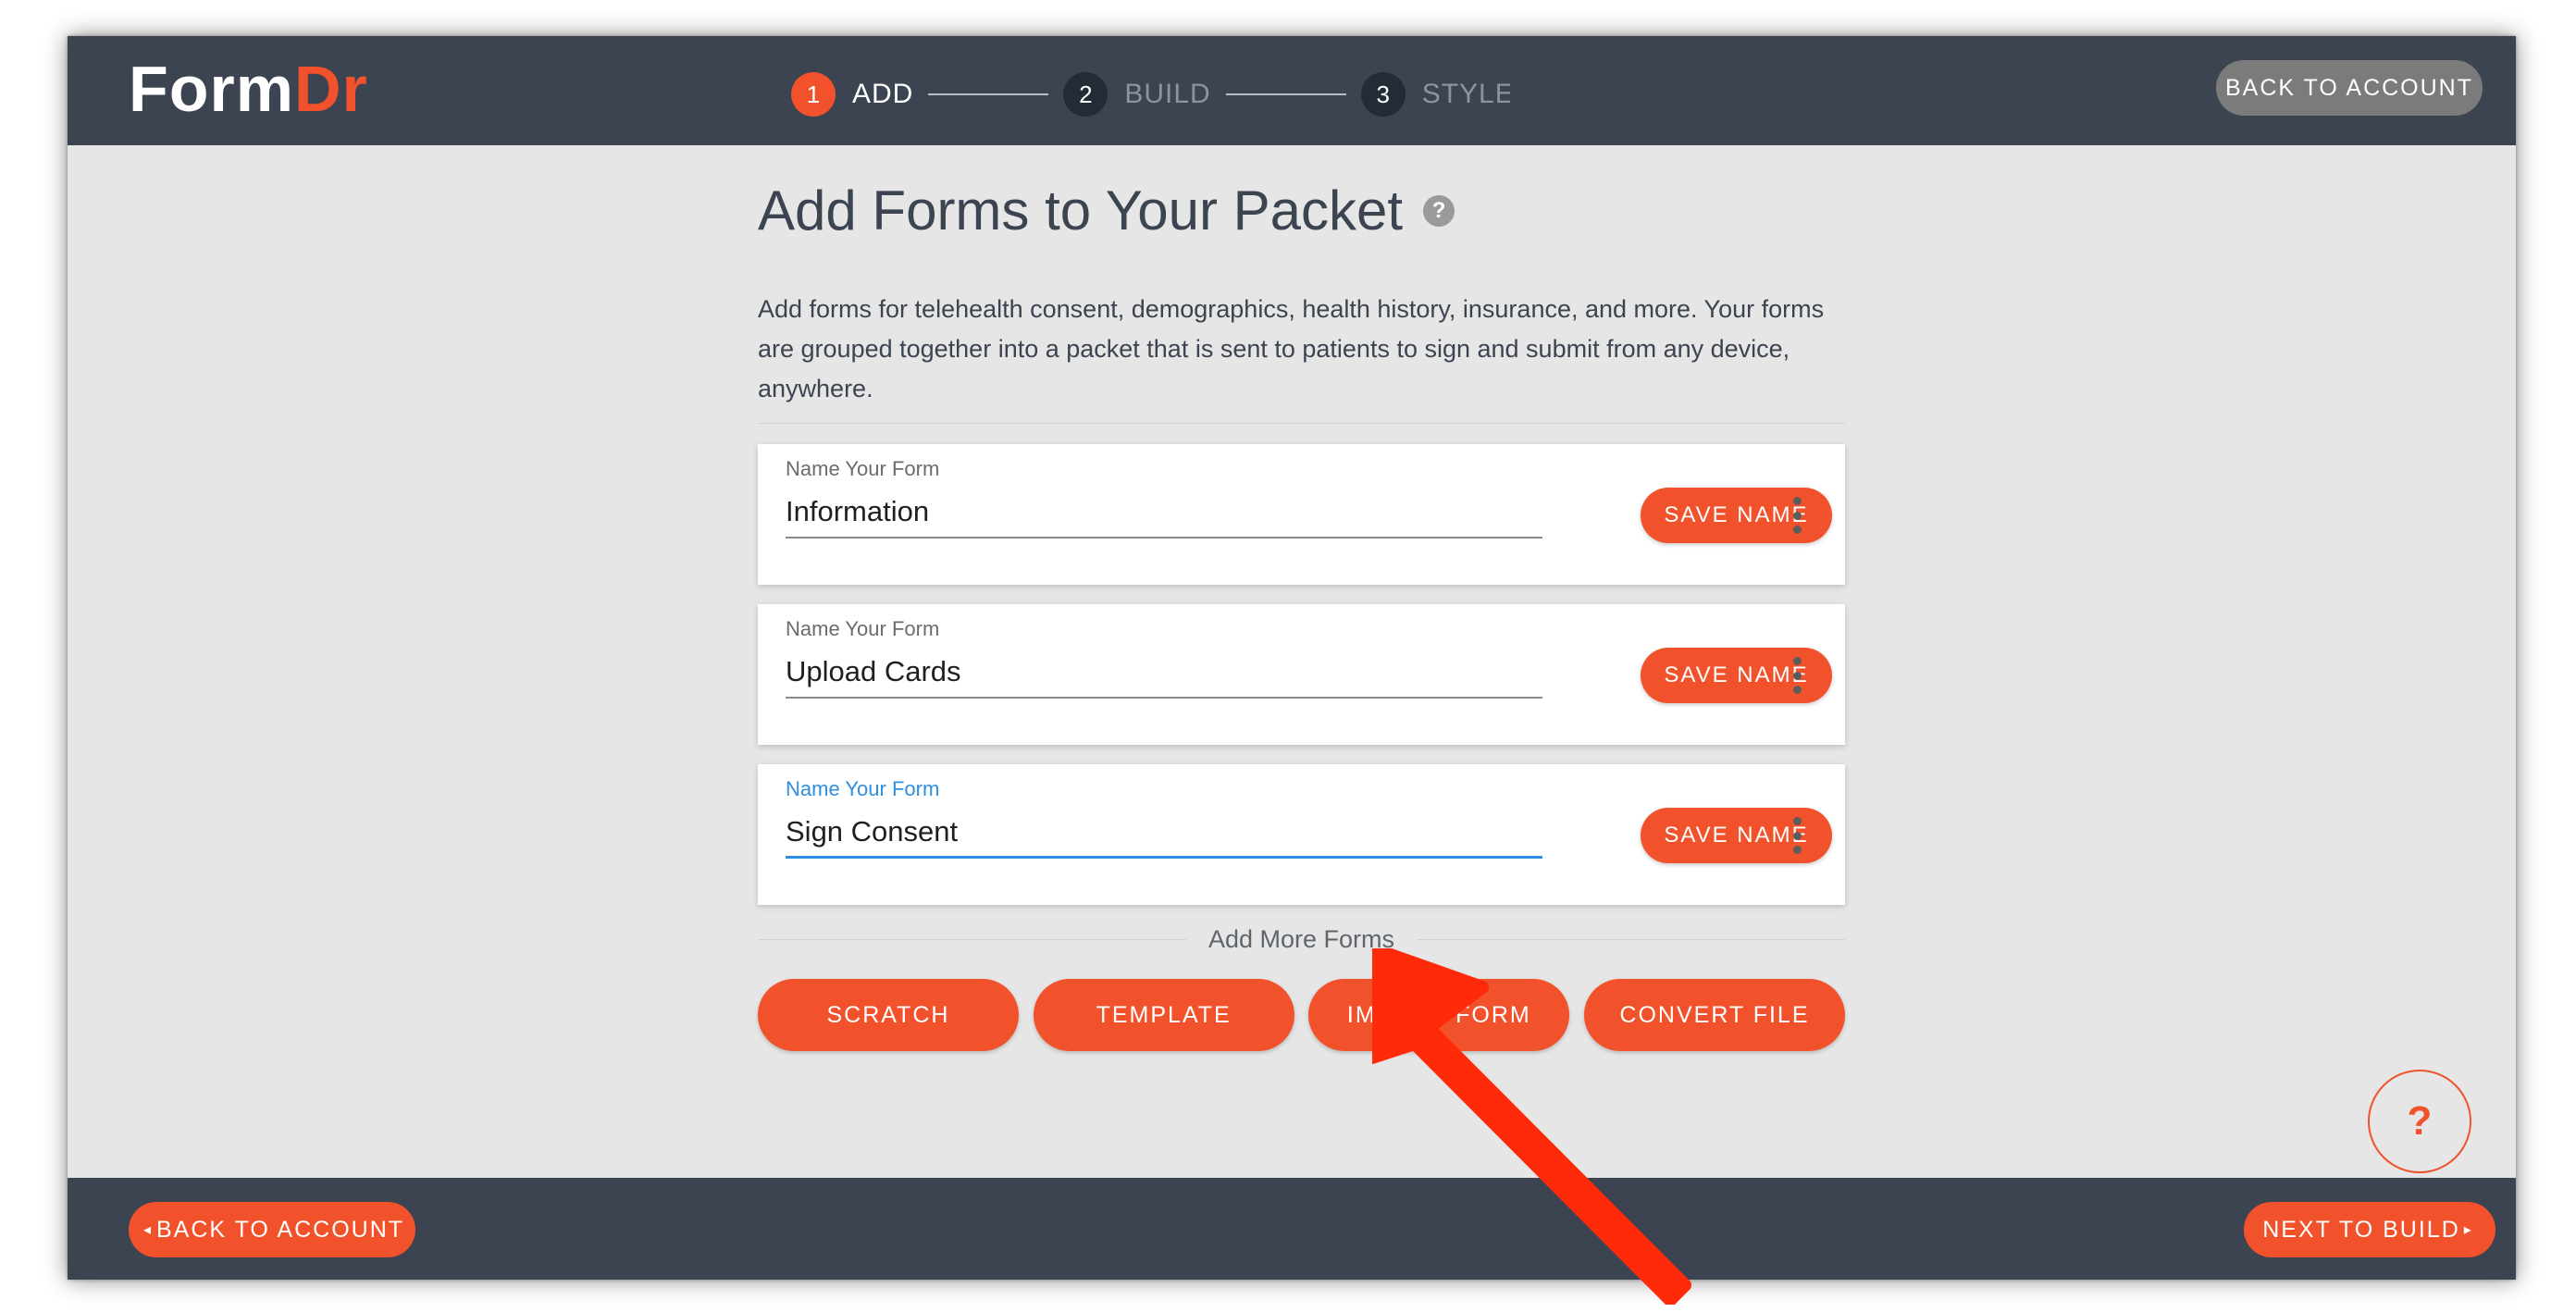 The height and width of the screenshot is (1312, 2576). I want to click on logo-text-form: Form, so click(211, 89).